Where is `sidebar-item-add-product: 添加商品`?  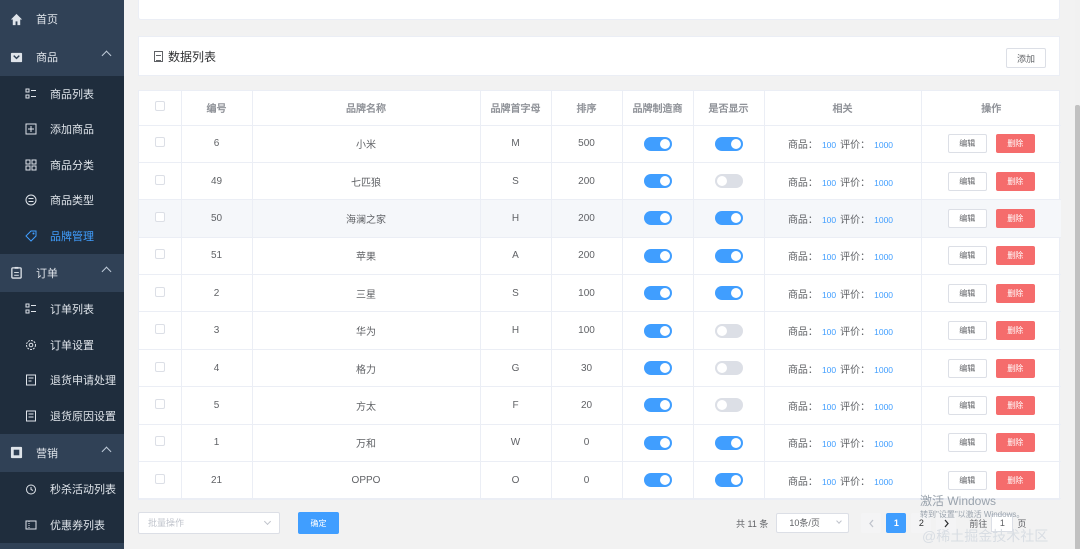 sidebar-item-add-product: 添加商品 is located at coordinates (62, 130).